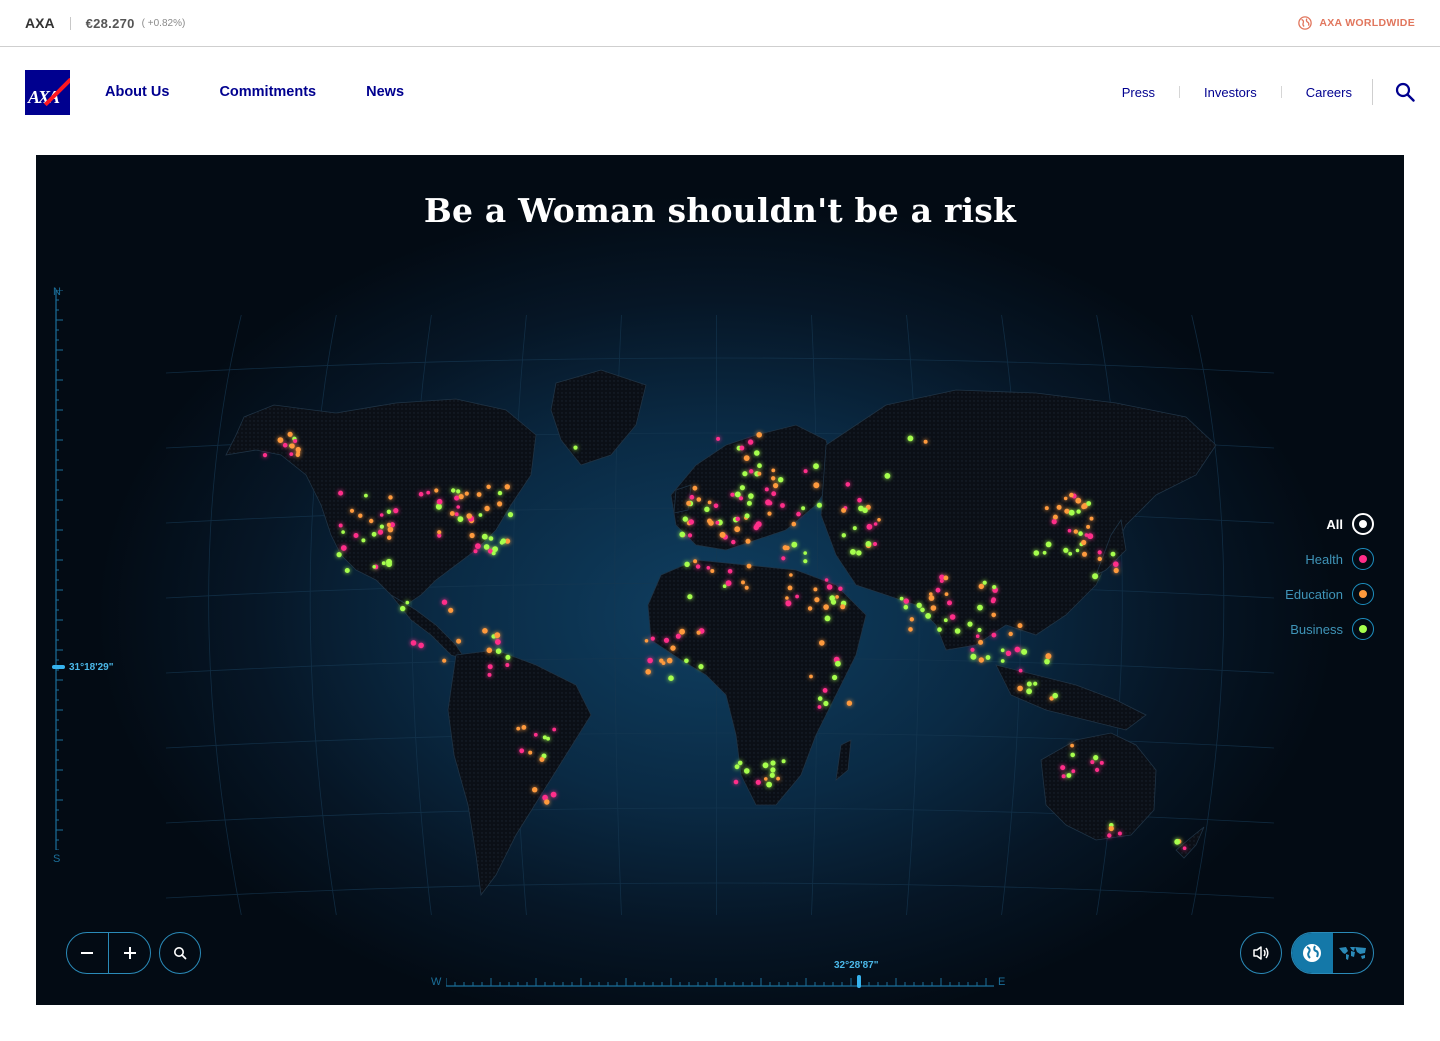 The width and height of the screenshot is (1440, 1041). I want to click on longitude-slider-handle, so click(859, 981).